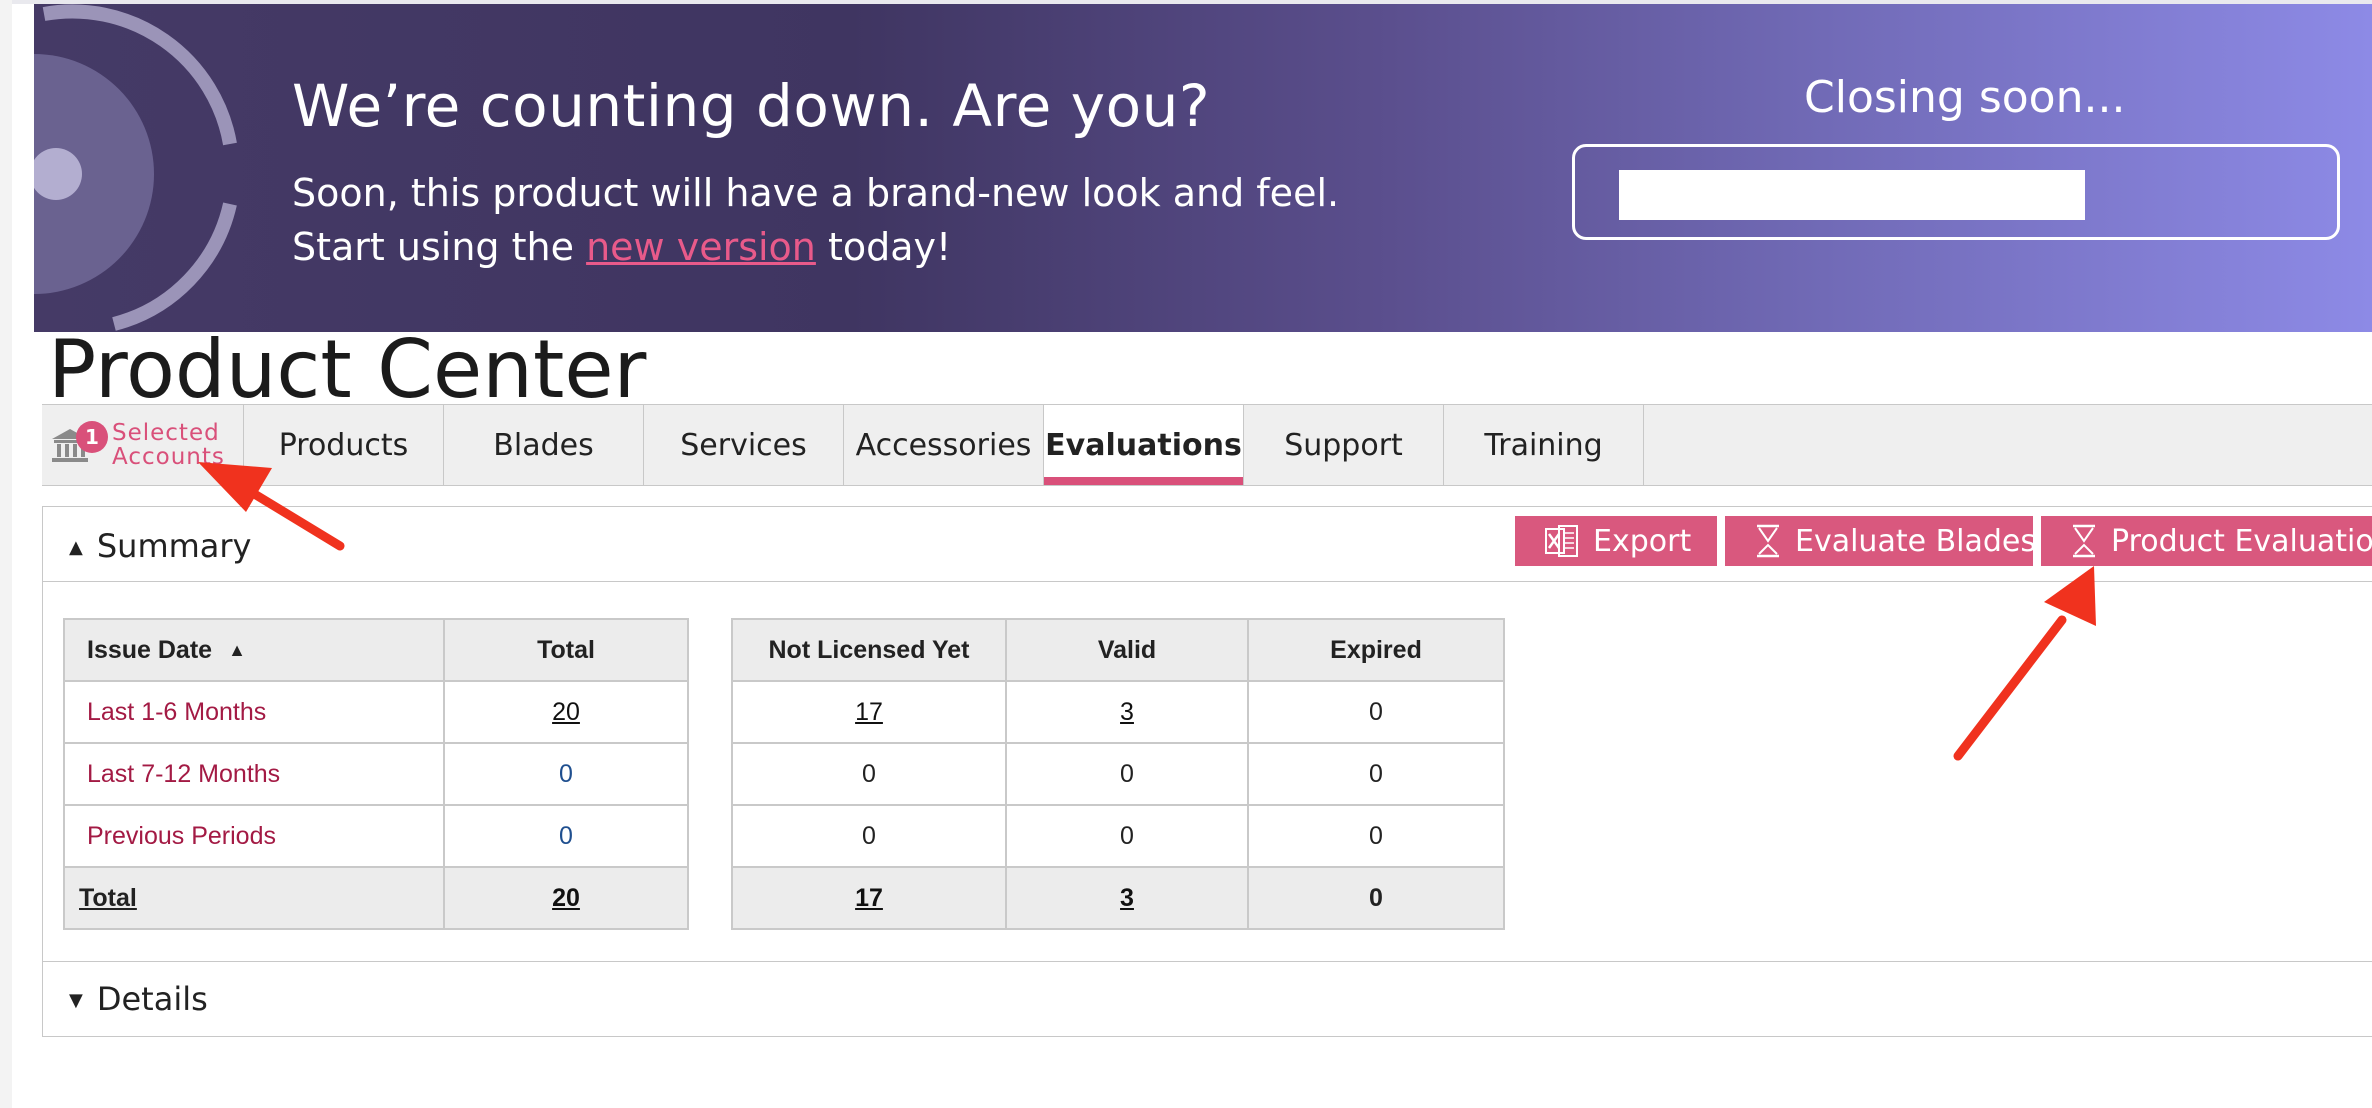  I want to click on selected-accounts-label-line-2: Accounts, so click(168, 457).